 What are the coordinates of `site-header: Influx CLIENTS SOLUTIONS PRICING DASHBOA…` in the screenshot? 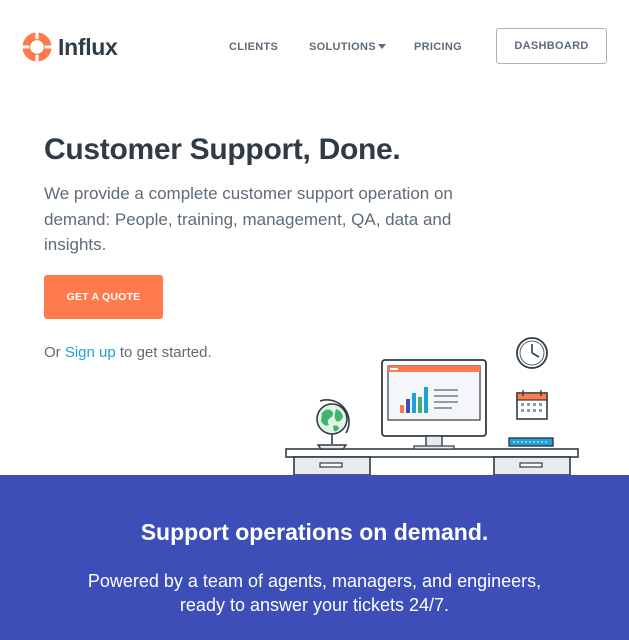 It's located at (314, 47).